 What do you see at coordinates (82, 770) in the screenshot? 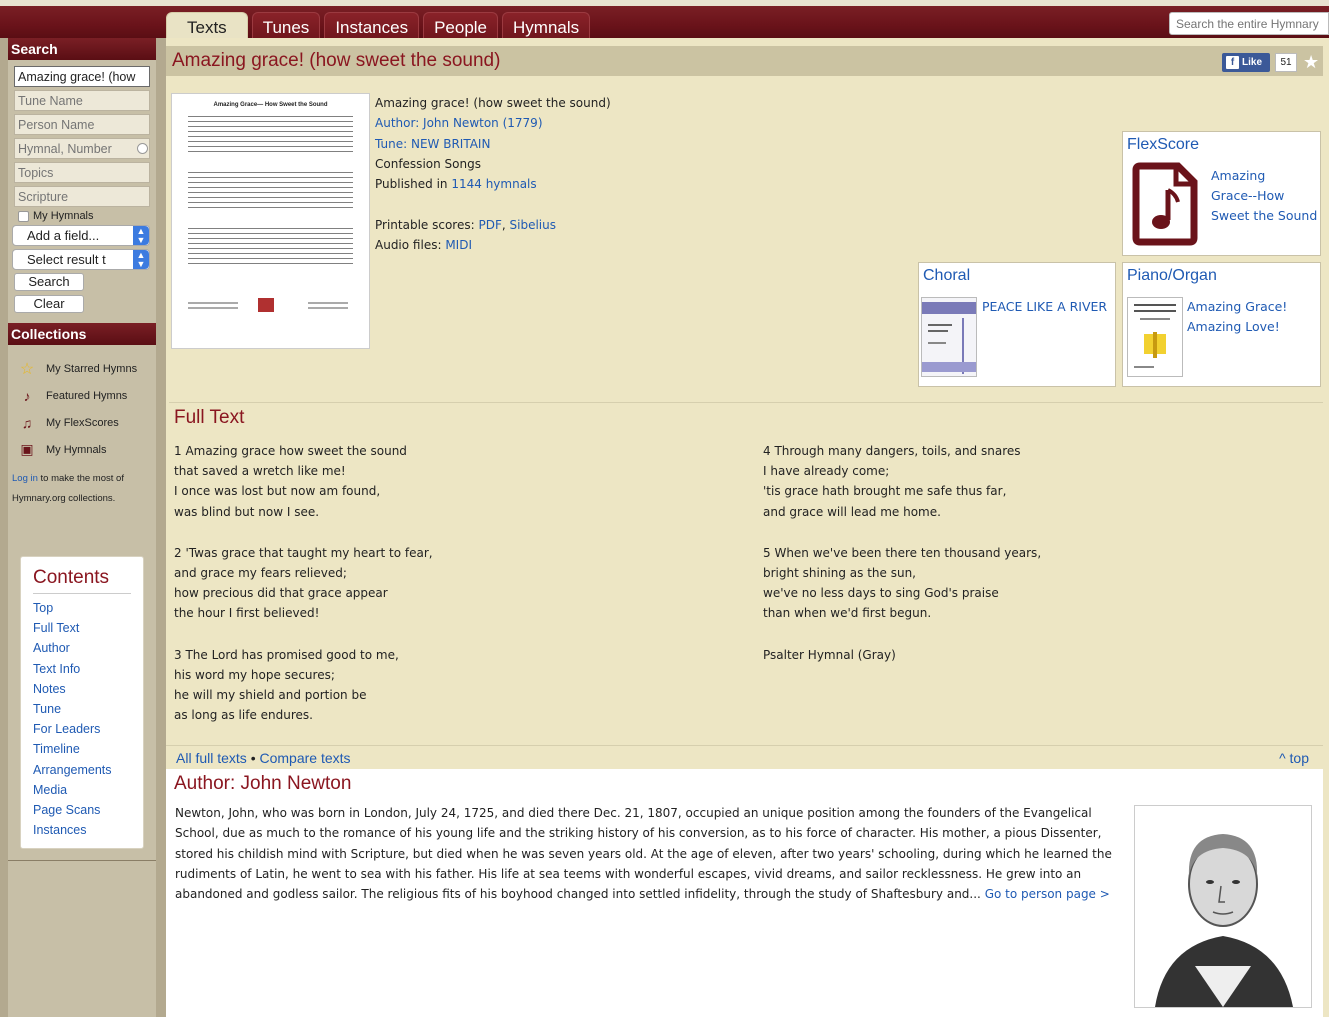
I see `toc-arrangements: Arrangements` at bounding box center [82, 770].